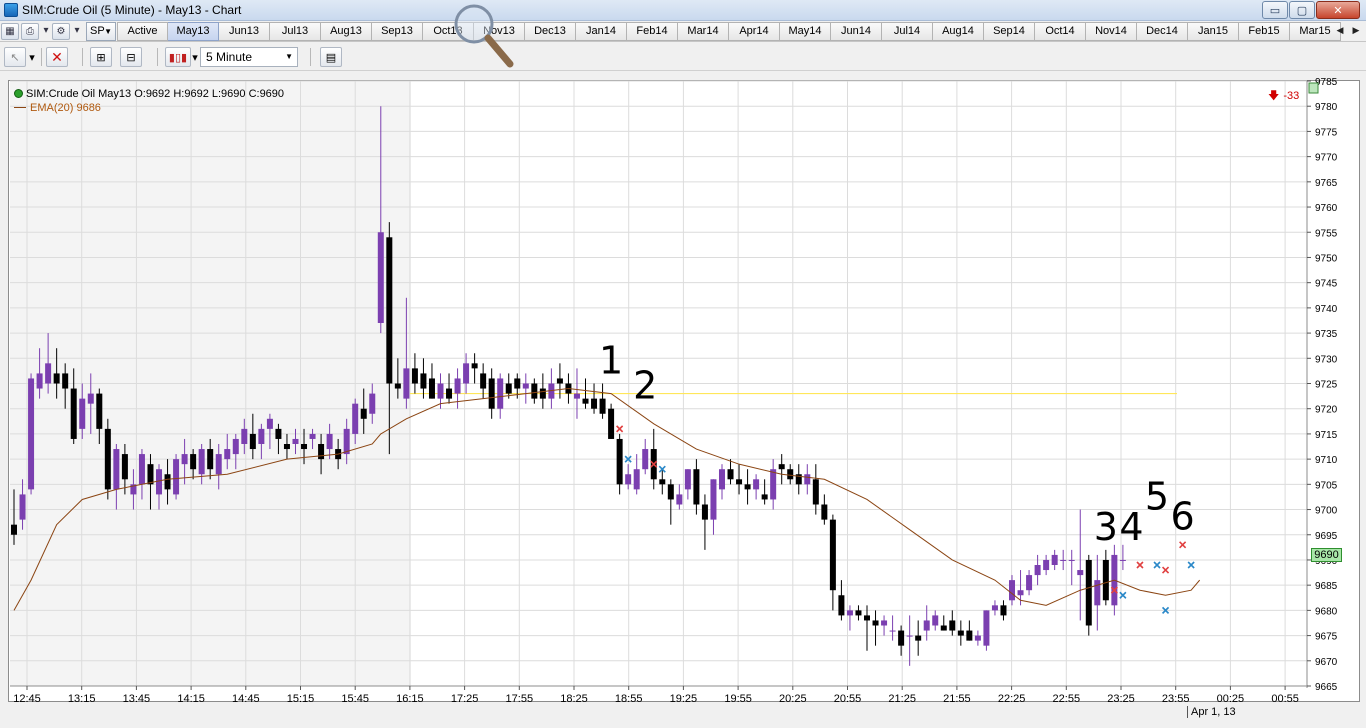 This screenshot has width=1366, height=728. I want to click on annotation-label-4: 4, so click(1131, 527).